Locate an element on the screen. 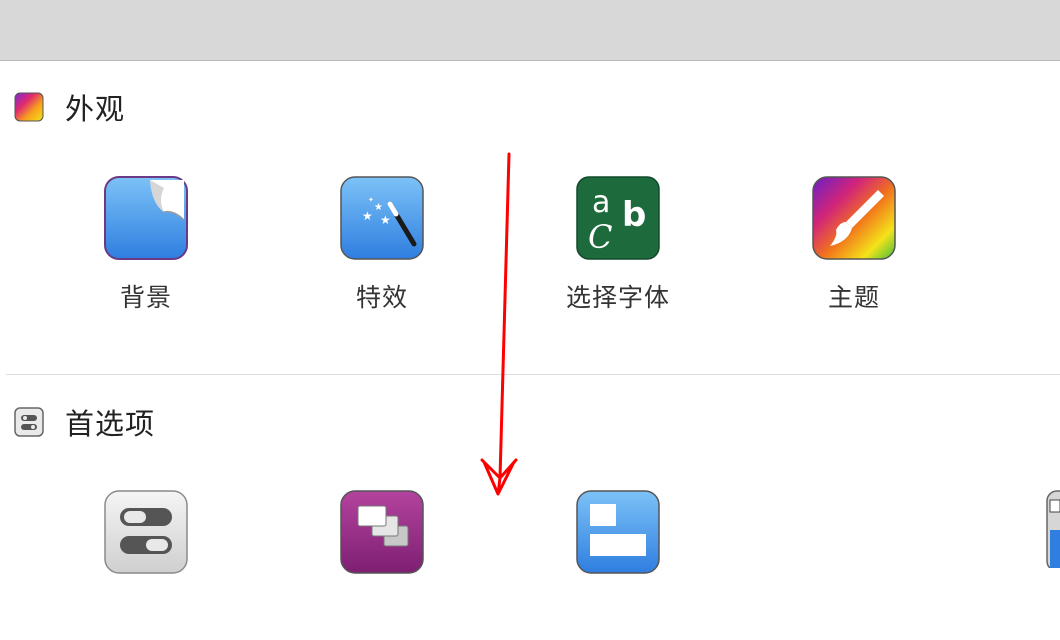  partial-app-icon is located at coordinates (1053, 529).